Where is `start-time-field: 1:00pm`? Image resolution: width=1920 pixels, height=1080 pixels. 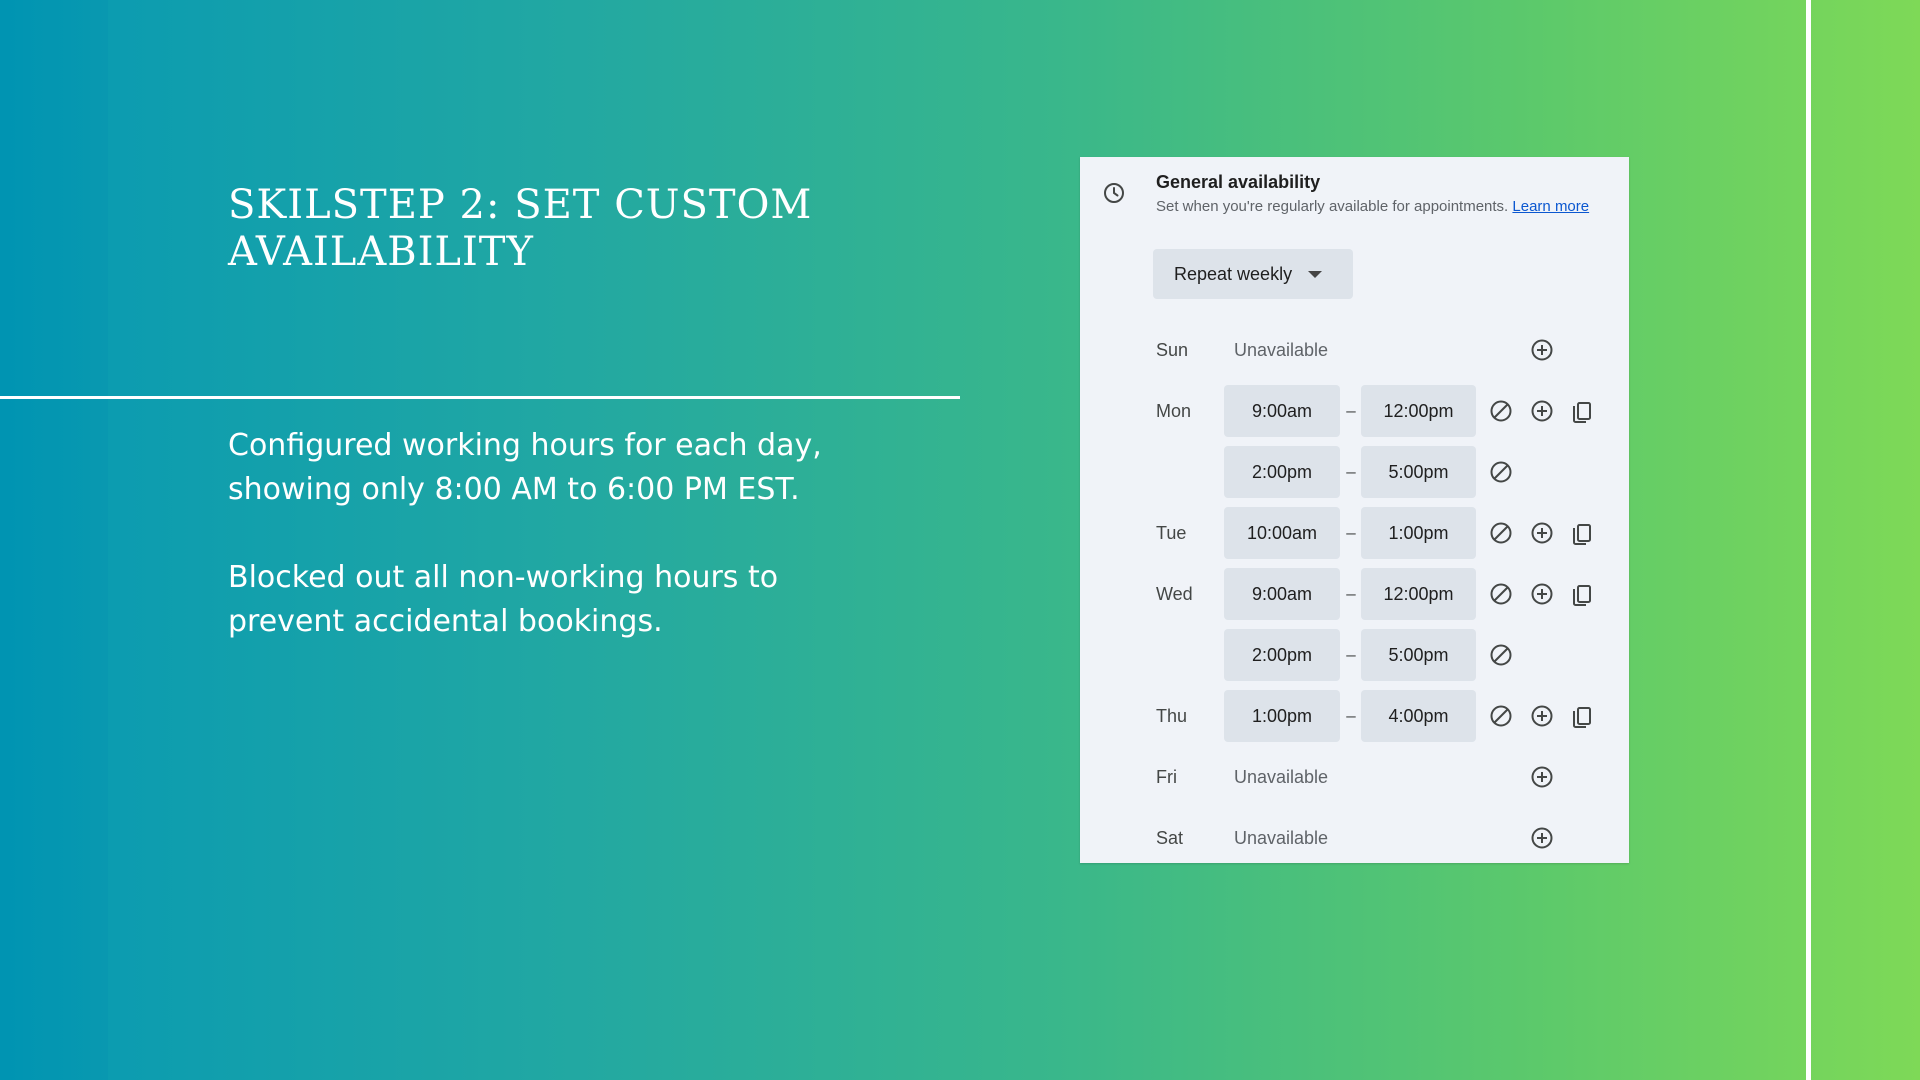 start-time-field: 1:00pm is located at coordinates (1282, 716).